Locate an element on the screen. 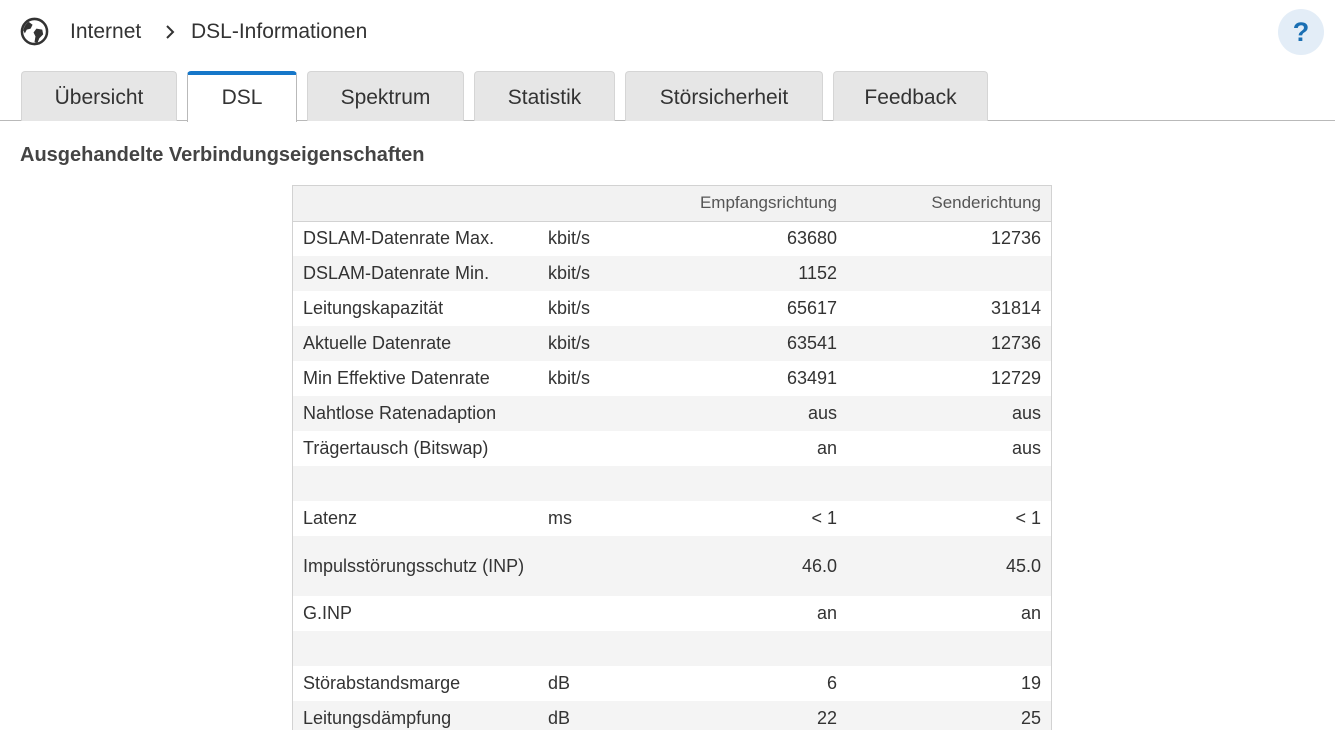 This screenshot has width=1335, height=730. table-header-row: Empfangsrichtung Senderichtung is located at coordinates (672, 204).